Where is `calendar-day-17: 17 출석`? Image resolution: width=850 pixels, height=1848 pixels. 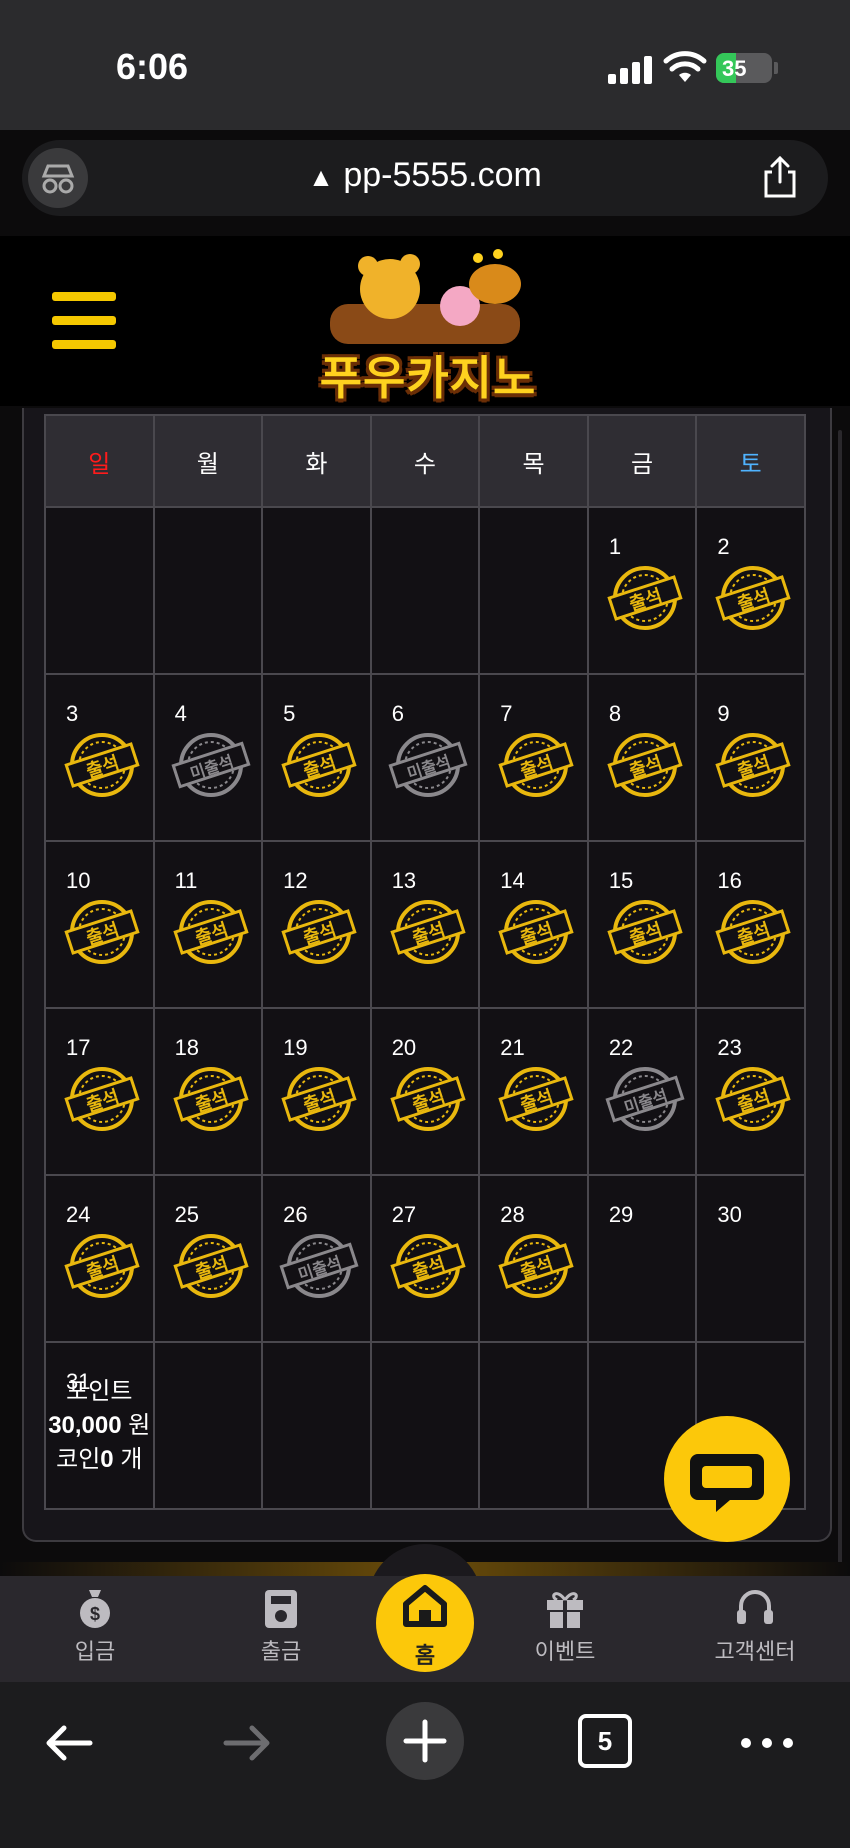 calendar-day-17: 17 출석 is located at coordinates (99, 1091).